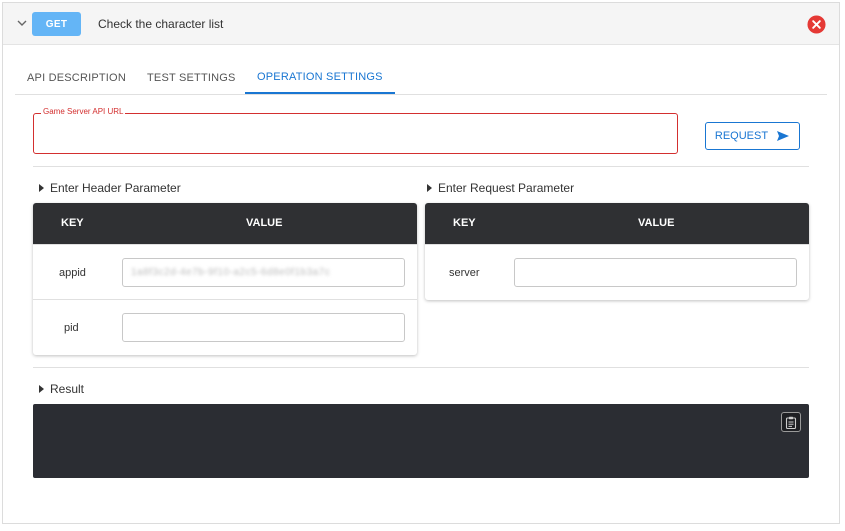 This screenshot has height=531, width=845. What do you see at coordinates (67, 389) in the screenshot?
I see `result-title: Result` at bounding box center [67, 389].